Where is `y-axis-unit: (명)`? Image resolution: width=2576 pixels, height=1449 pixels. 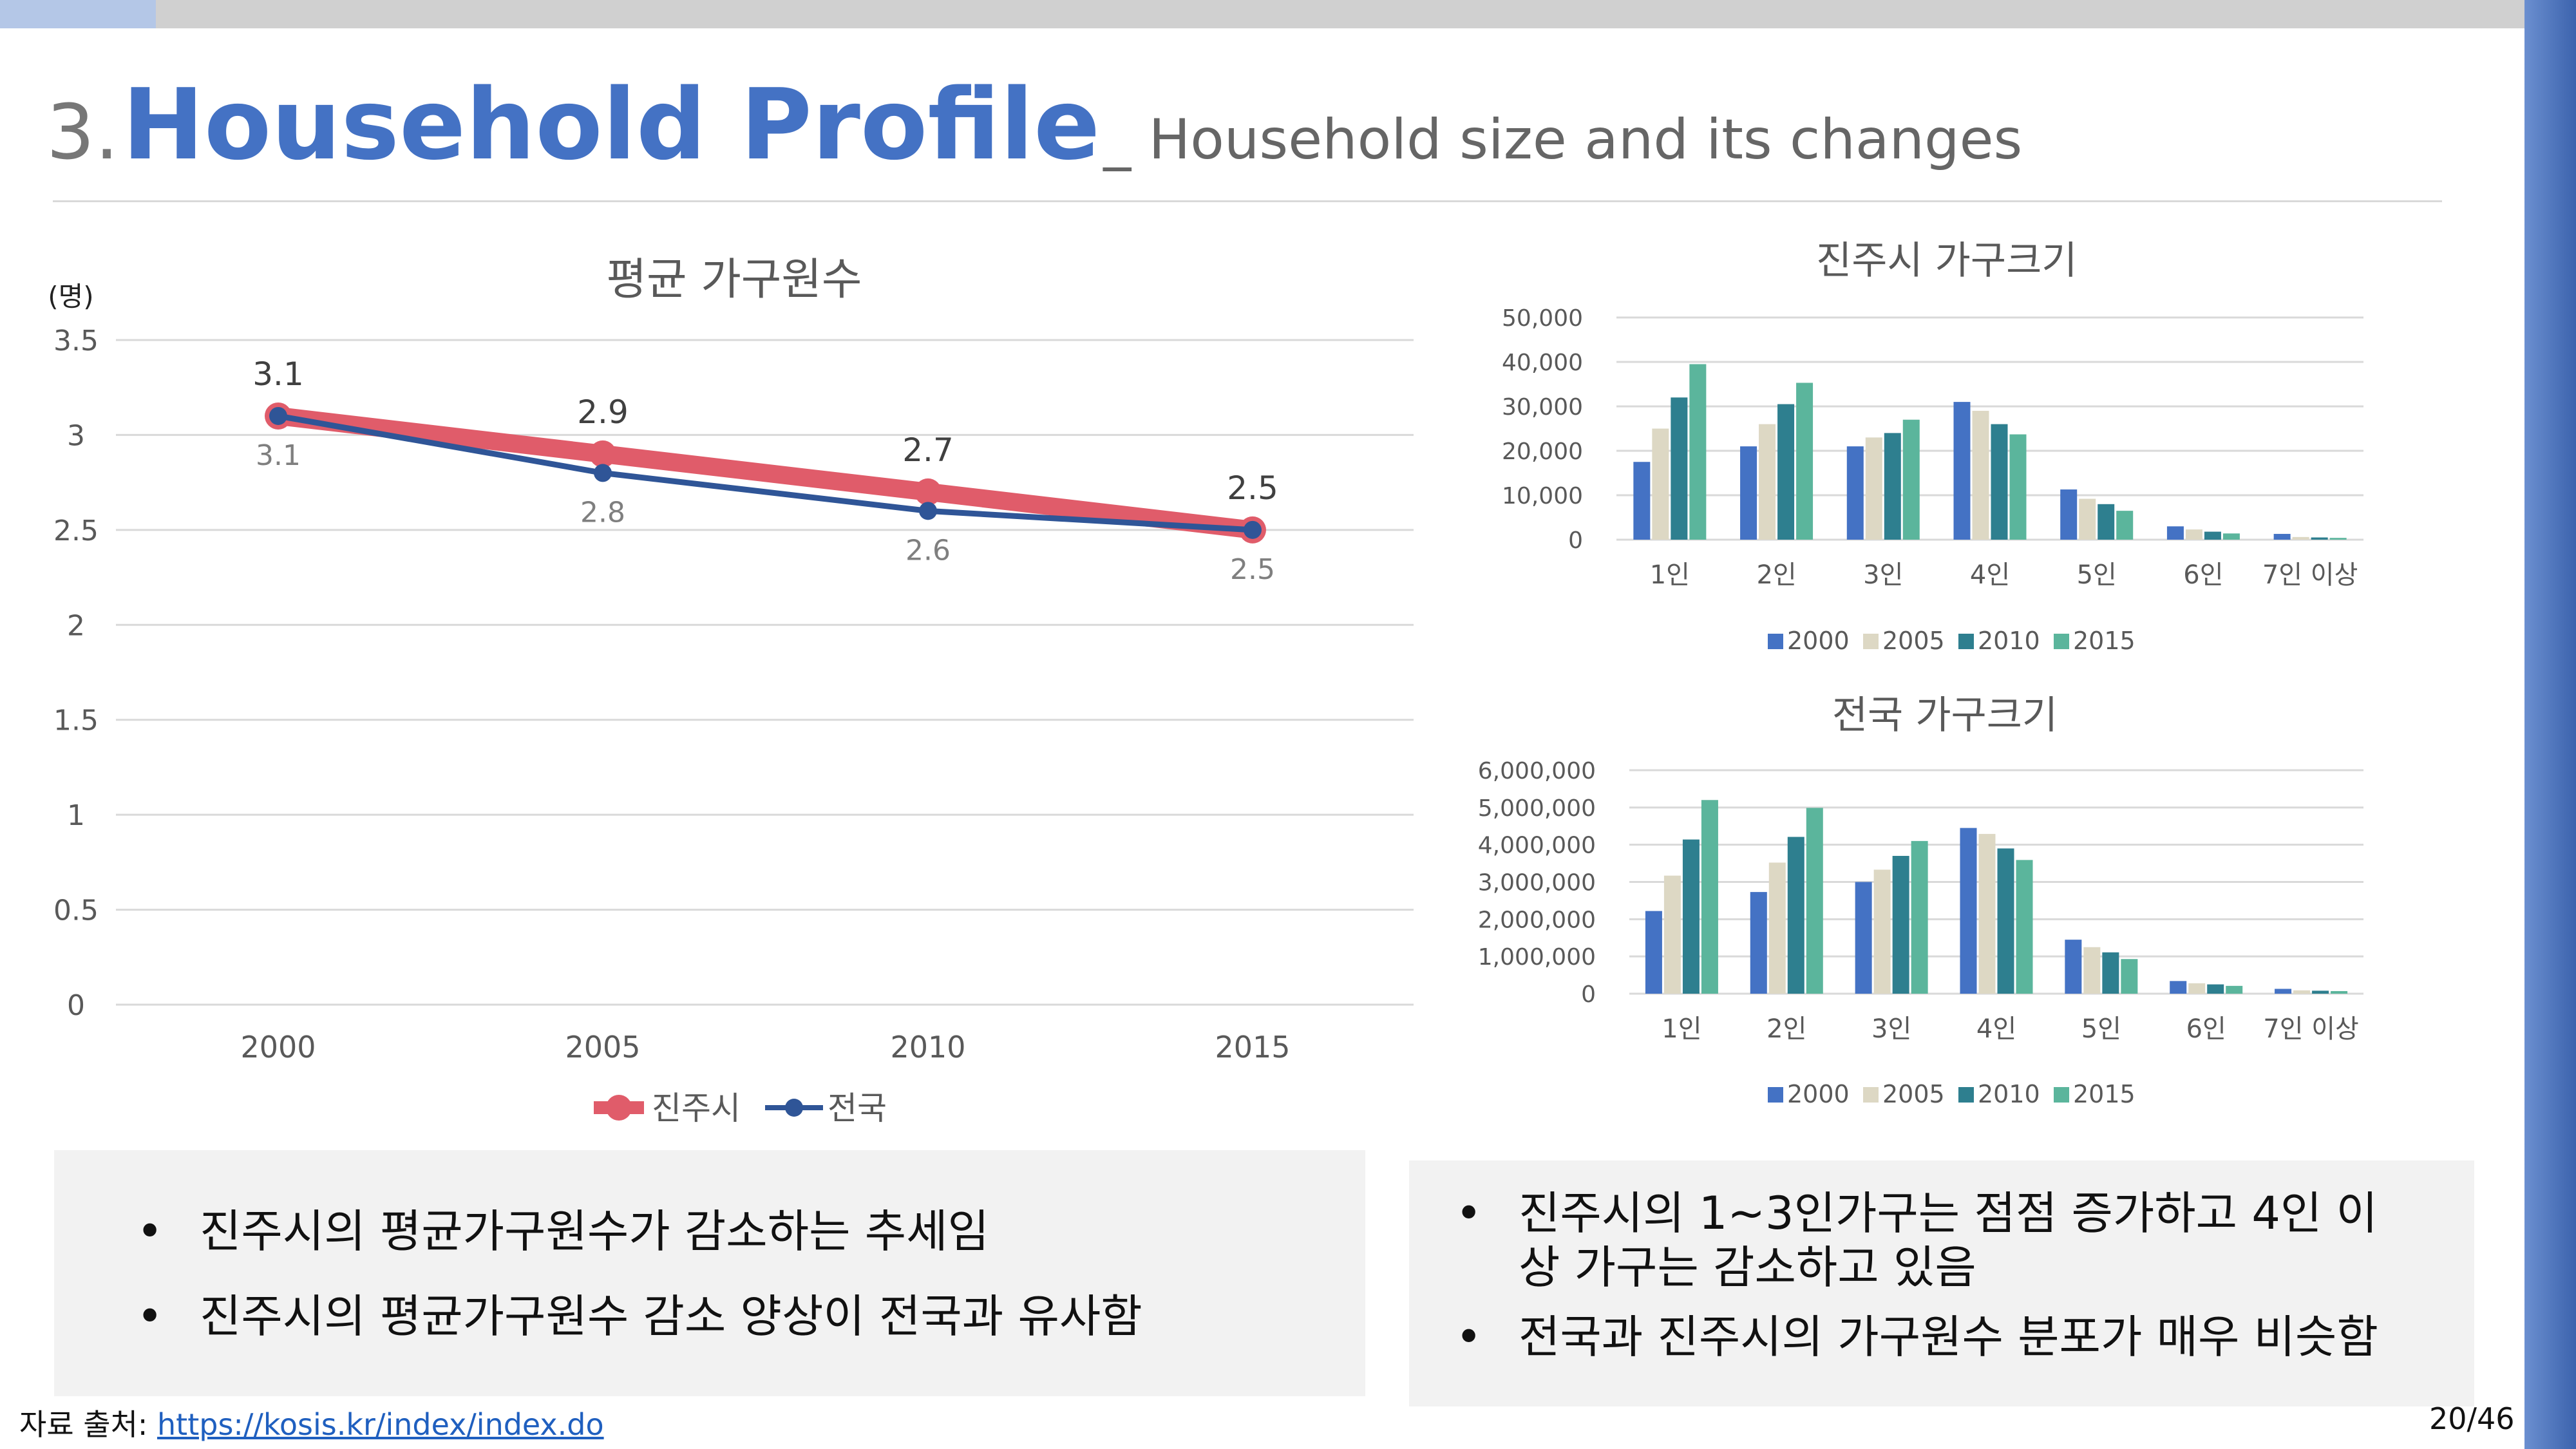 y-axis-unit: (명) is located at coordinates (70, 296).